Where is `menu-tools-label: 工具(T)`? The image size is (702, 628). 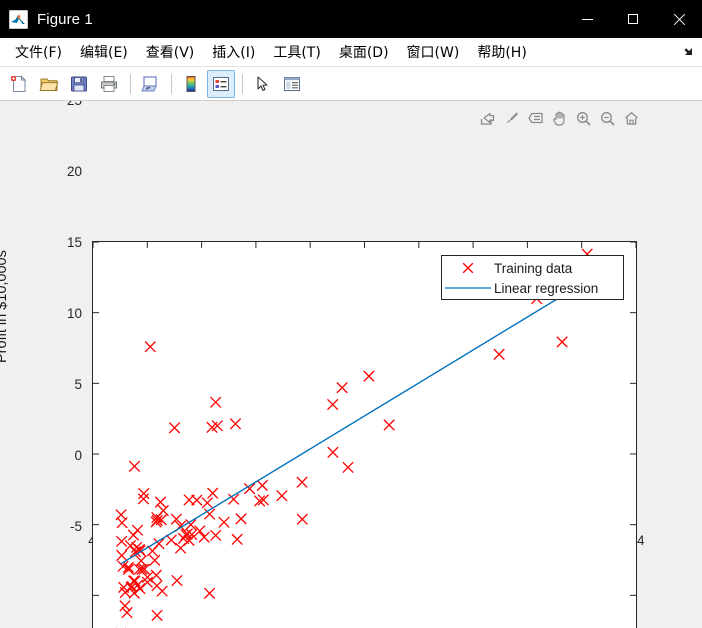 menu-tools-label: 工具(T) is located at coordinates (297, 53).